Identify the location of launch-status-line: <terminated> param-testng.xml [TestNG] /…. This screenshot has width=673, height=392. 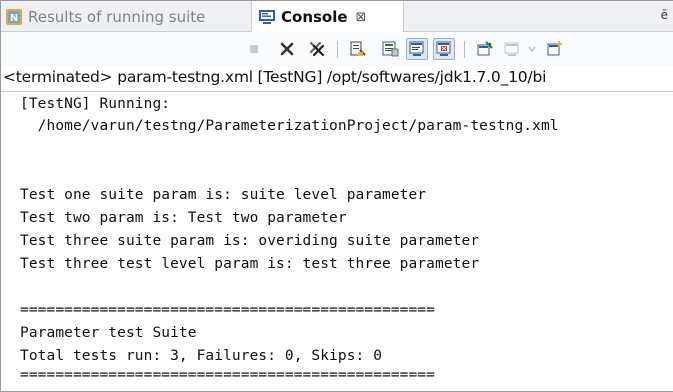
(275, 77).